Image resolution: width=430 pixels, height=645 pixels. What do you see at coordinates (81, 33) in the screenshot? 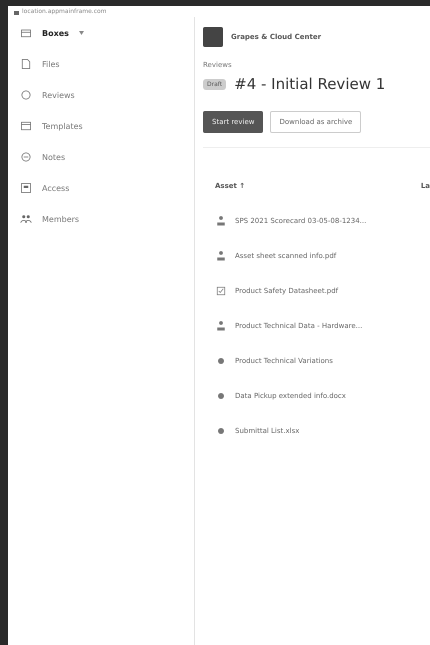
I see `caret-icon` at bounding box center [81, 33].